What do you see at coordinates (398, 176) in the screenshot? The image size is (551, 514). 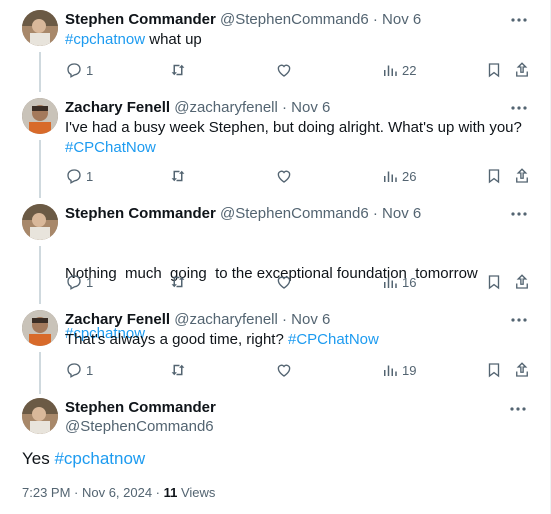 I see `views-button: 26` at bounding box center [398, 176].